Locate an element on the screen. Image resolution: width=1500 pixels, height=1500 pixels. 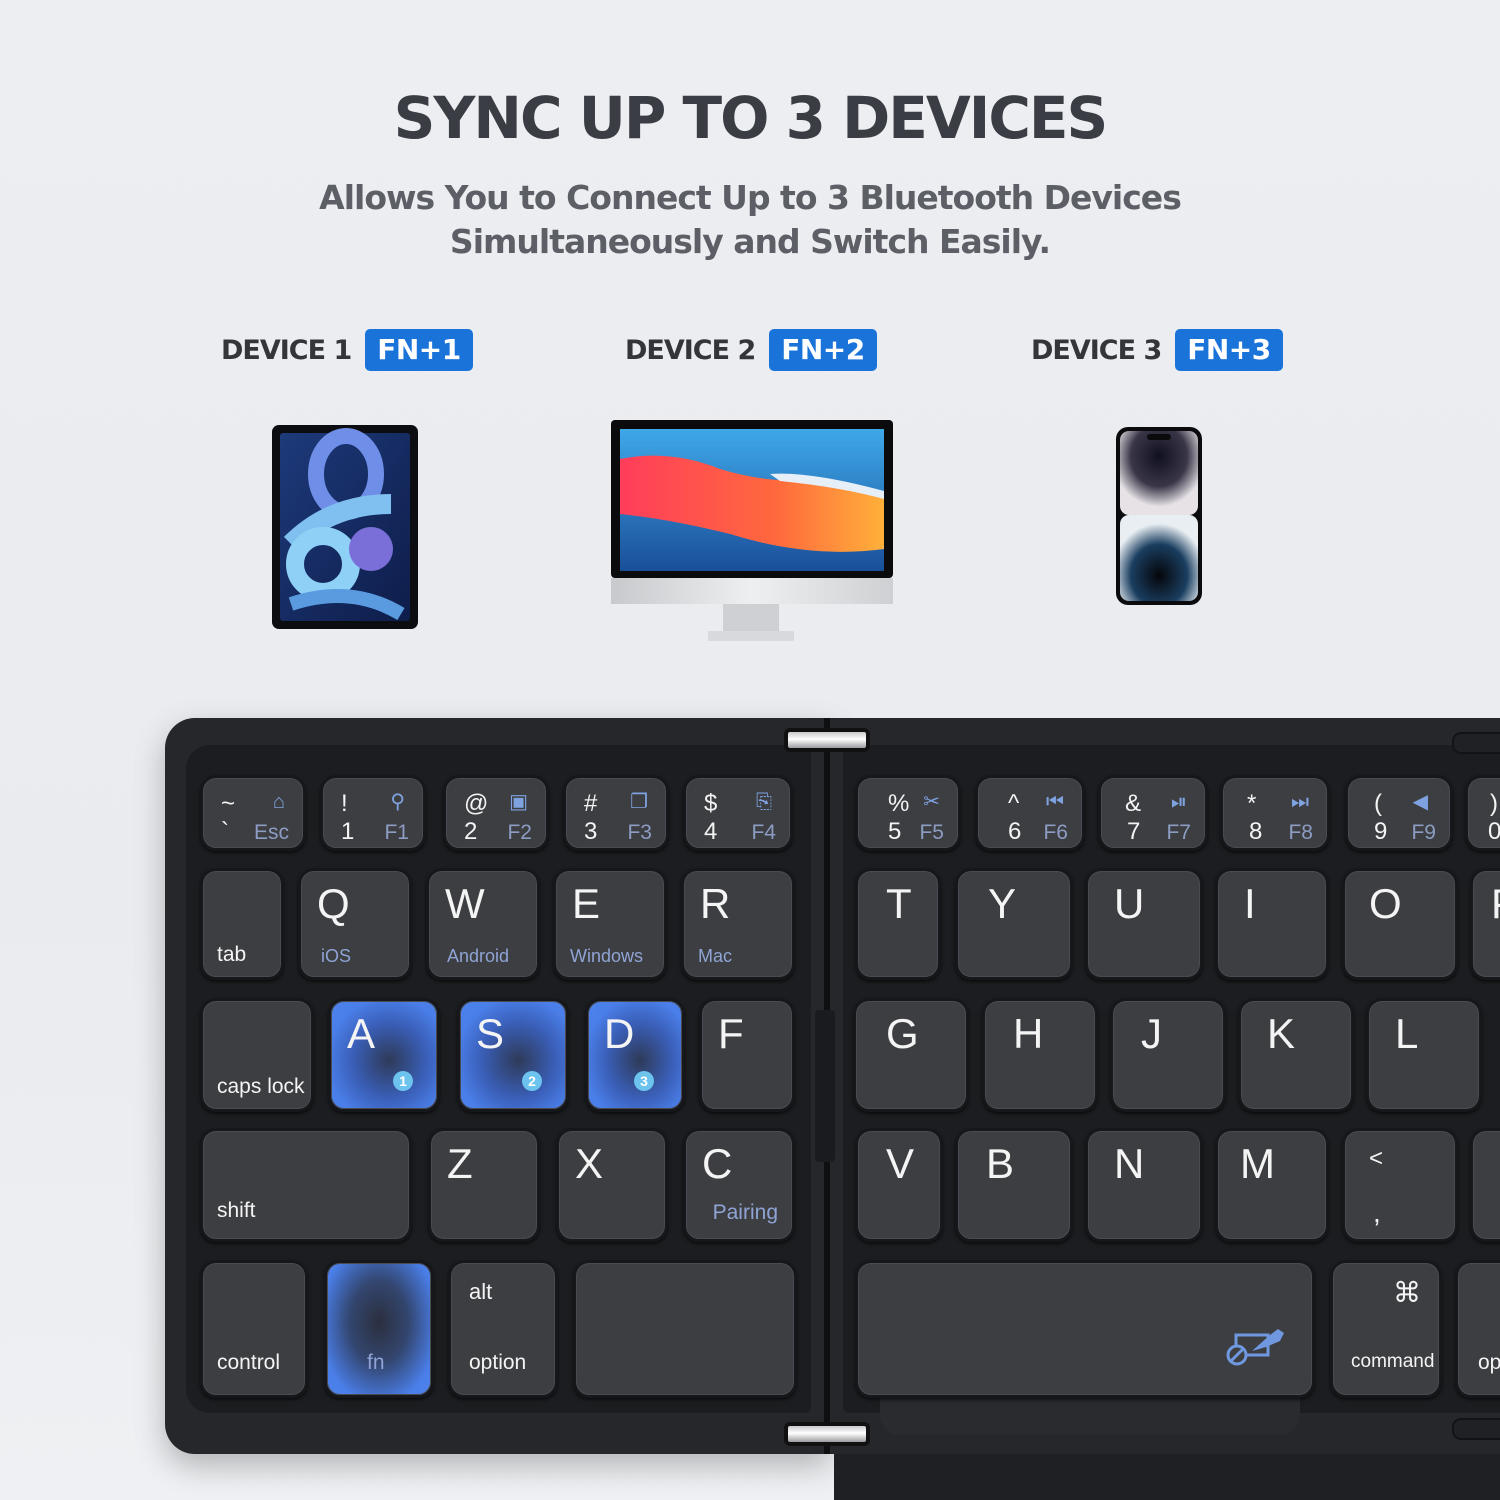
key-legend-main: R is located at coordinates (715, 903).